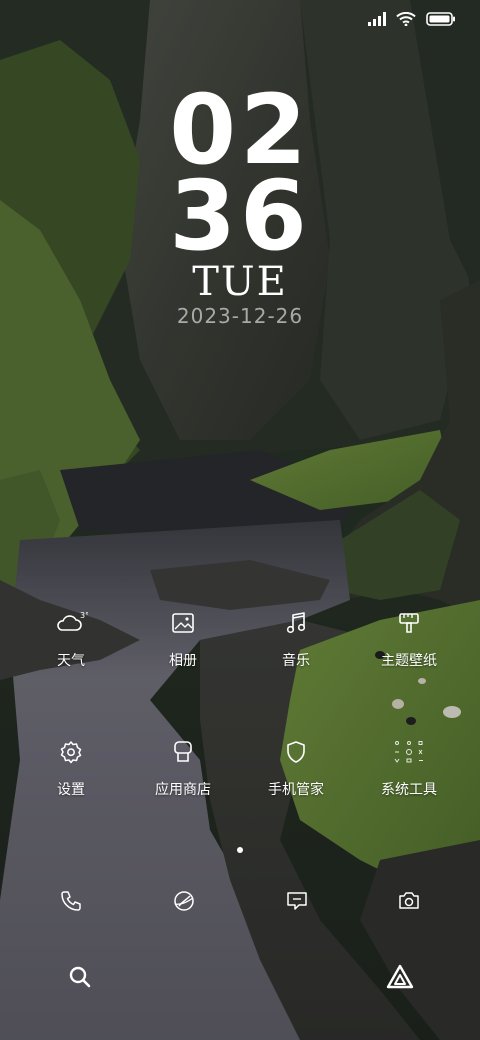  What do you see at coordinates (297, 901) in the screenshot?
I see `message-icon` at bounding box center [297, 901].